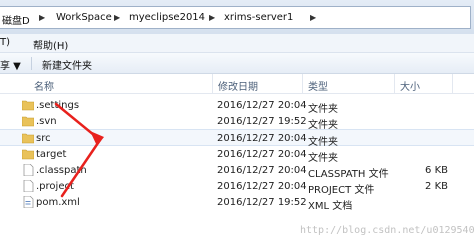  What do you see at coordinates (330, 206) in the screenshot?
I see `file-type: XML 文档` at bounding box center [330, 206].